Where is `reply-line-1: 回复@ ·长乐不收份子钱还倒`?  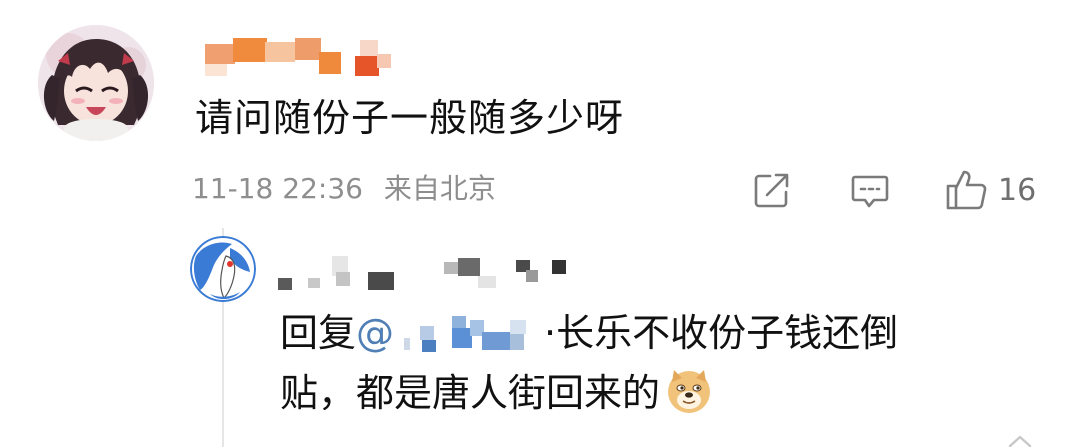
reply-line-1: 回复@ ·长乐不收份子钱还倒 is located at coordinates (660, 333).